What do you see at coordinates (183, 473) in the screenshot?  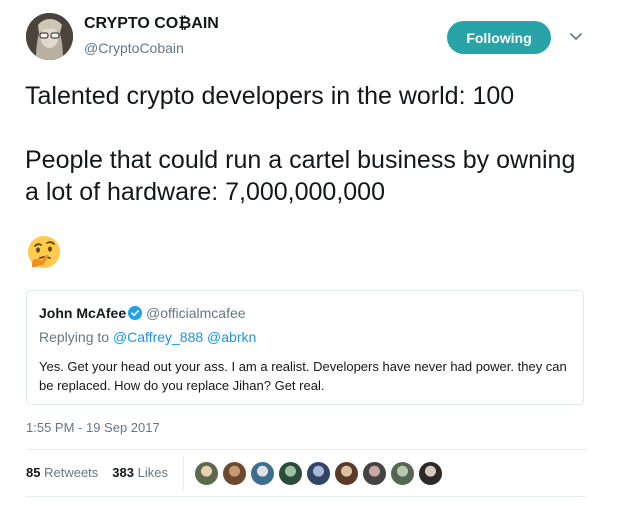 I see `stats-separator` at bounding box center [183, 473].